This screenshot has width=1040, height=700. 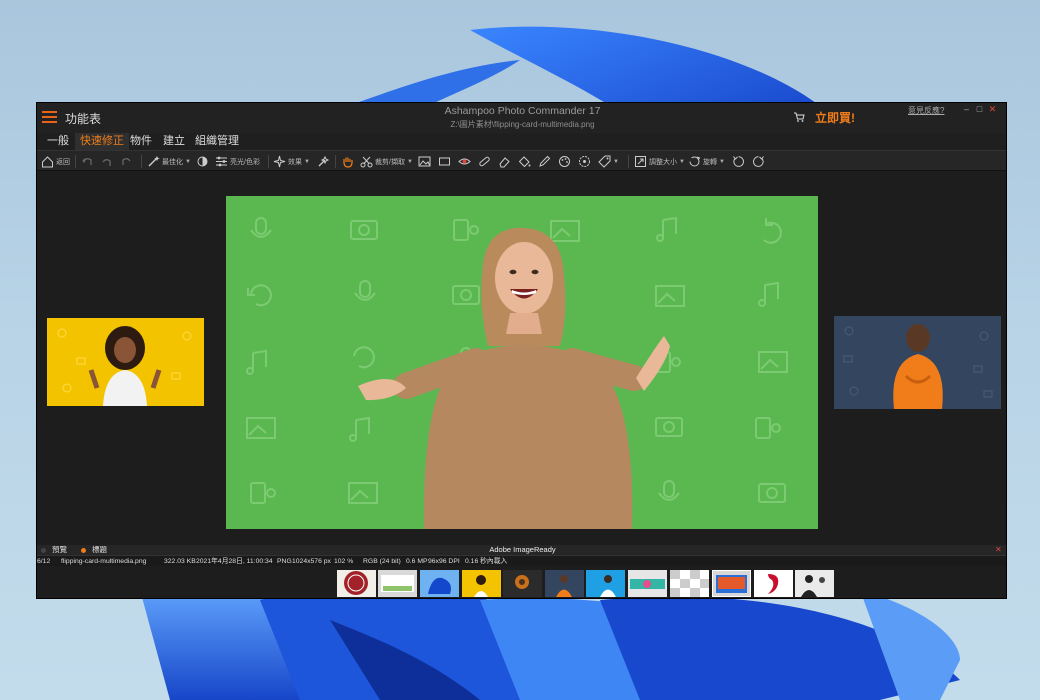 I want to click on optimize-label: 最佳化, so click(x=172, y=162).